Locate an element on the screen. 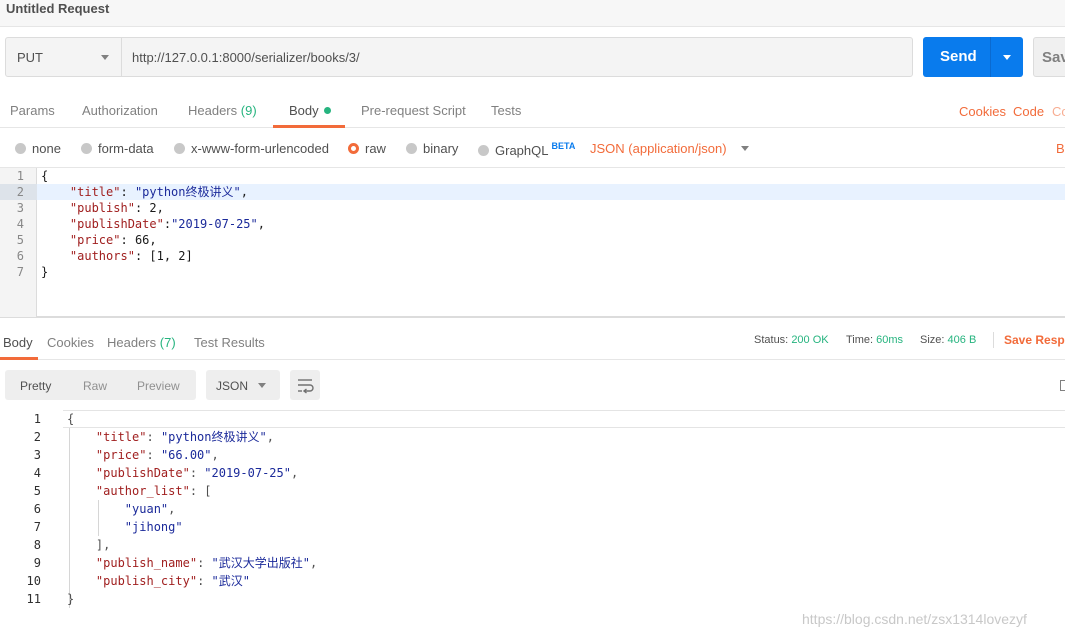  radio-none: none is located at coordinates (38, 148).